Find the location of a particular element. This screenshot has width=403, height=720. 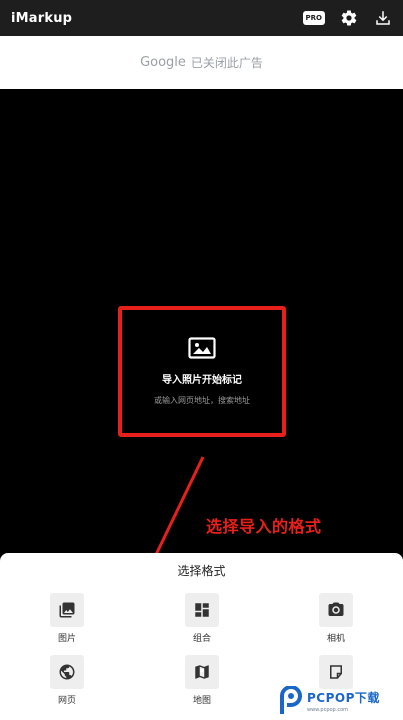

watermark: PCPOP下载 www.pcpop.com is located at coordinates (340, 701).